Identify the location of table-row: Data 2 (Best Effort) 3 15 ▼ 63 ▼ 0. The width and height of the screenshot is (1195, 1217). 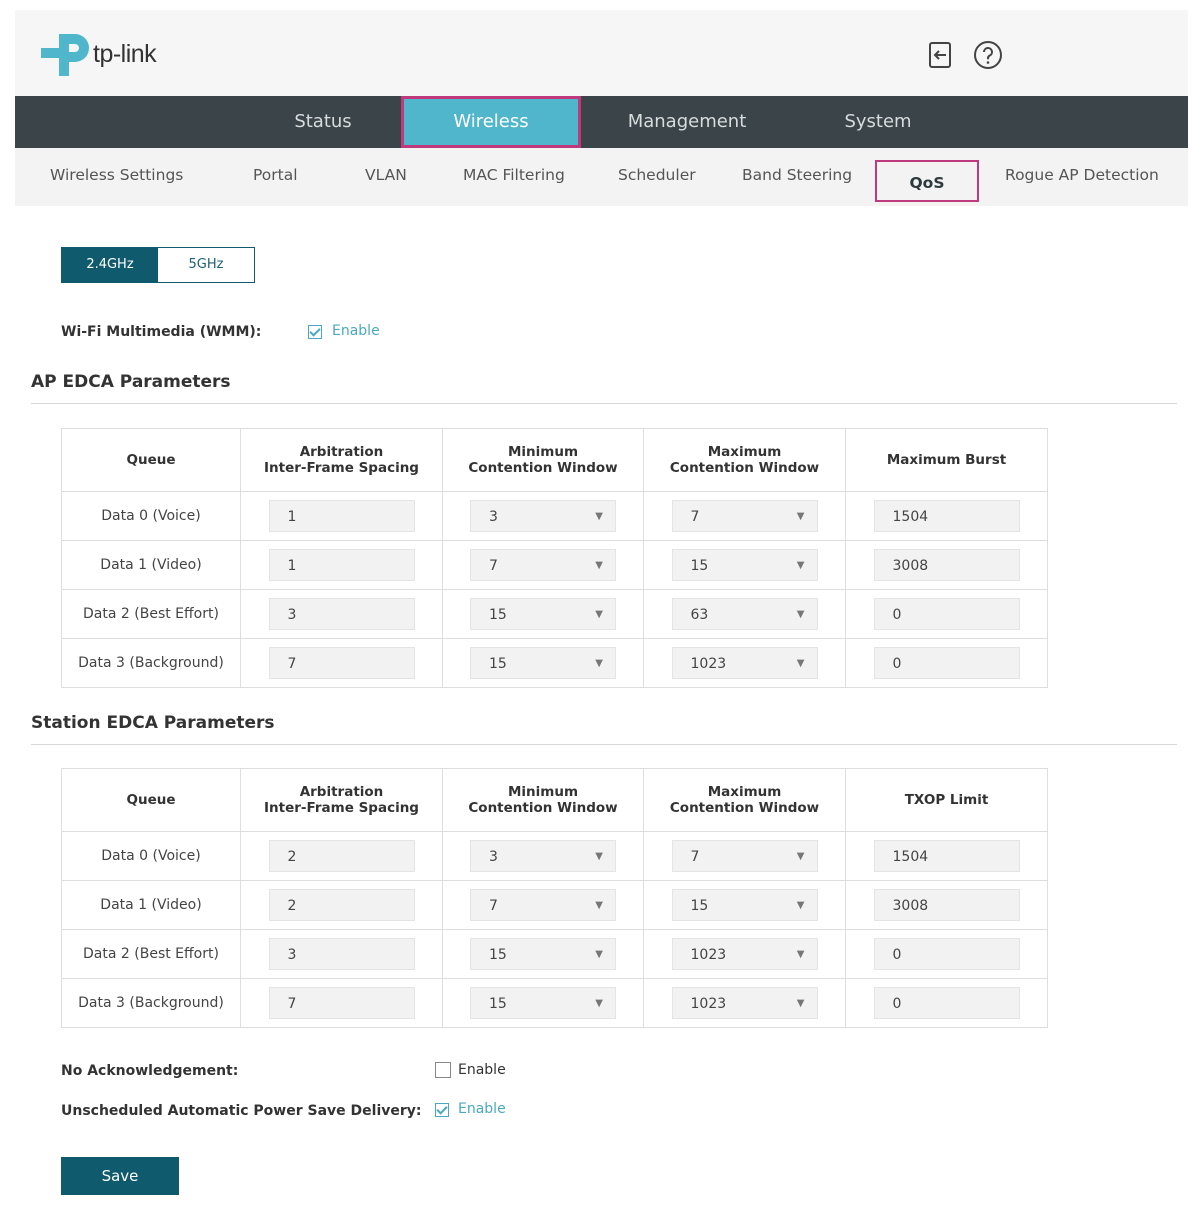
(554, 614).